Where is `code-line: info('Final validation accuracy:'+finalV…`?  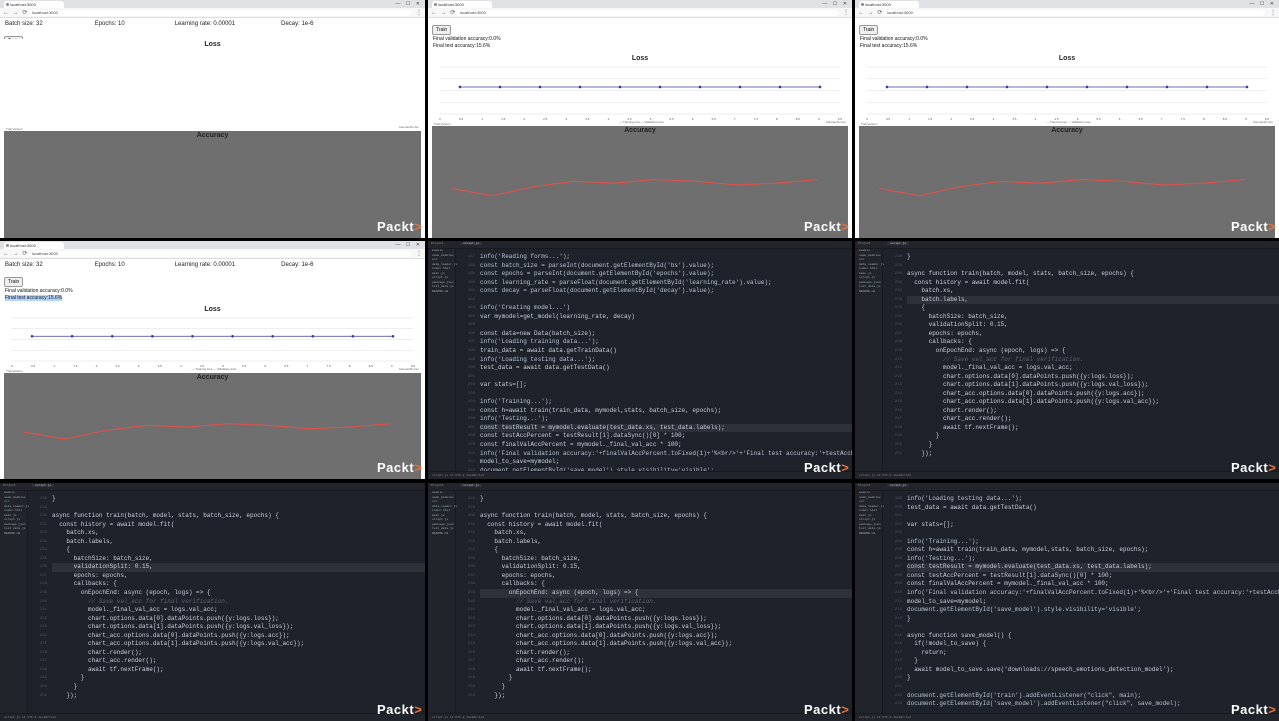 code-line: info('Final validation accuracy:'+finalV… is located at coordinates (666, 454).